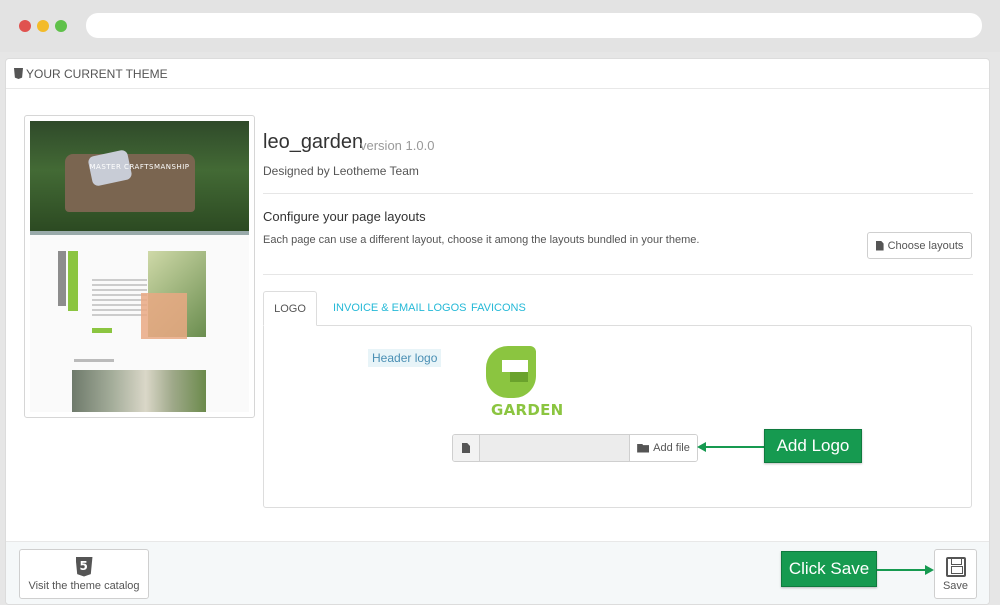  I want to click on theme-preview-image: MASTER CRAFTSMANSHIP, so click(139, 266).